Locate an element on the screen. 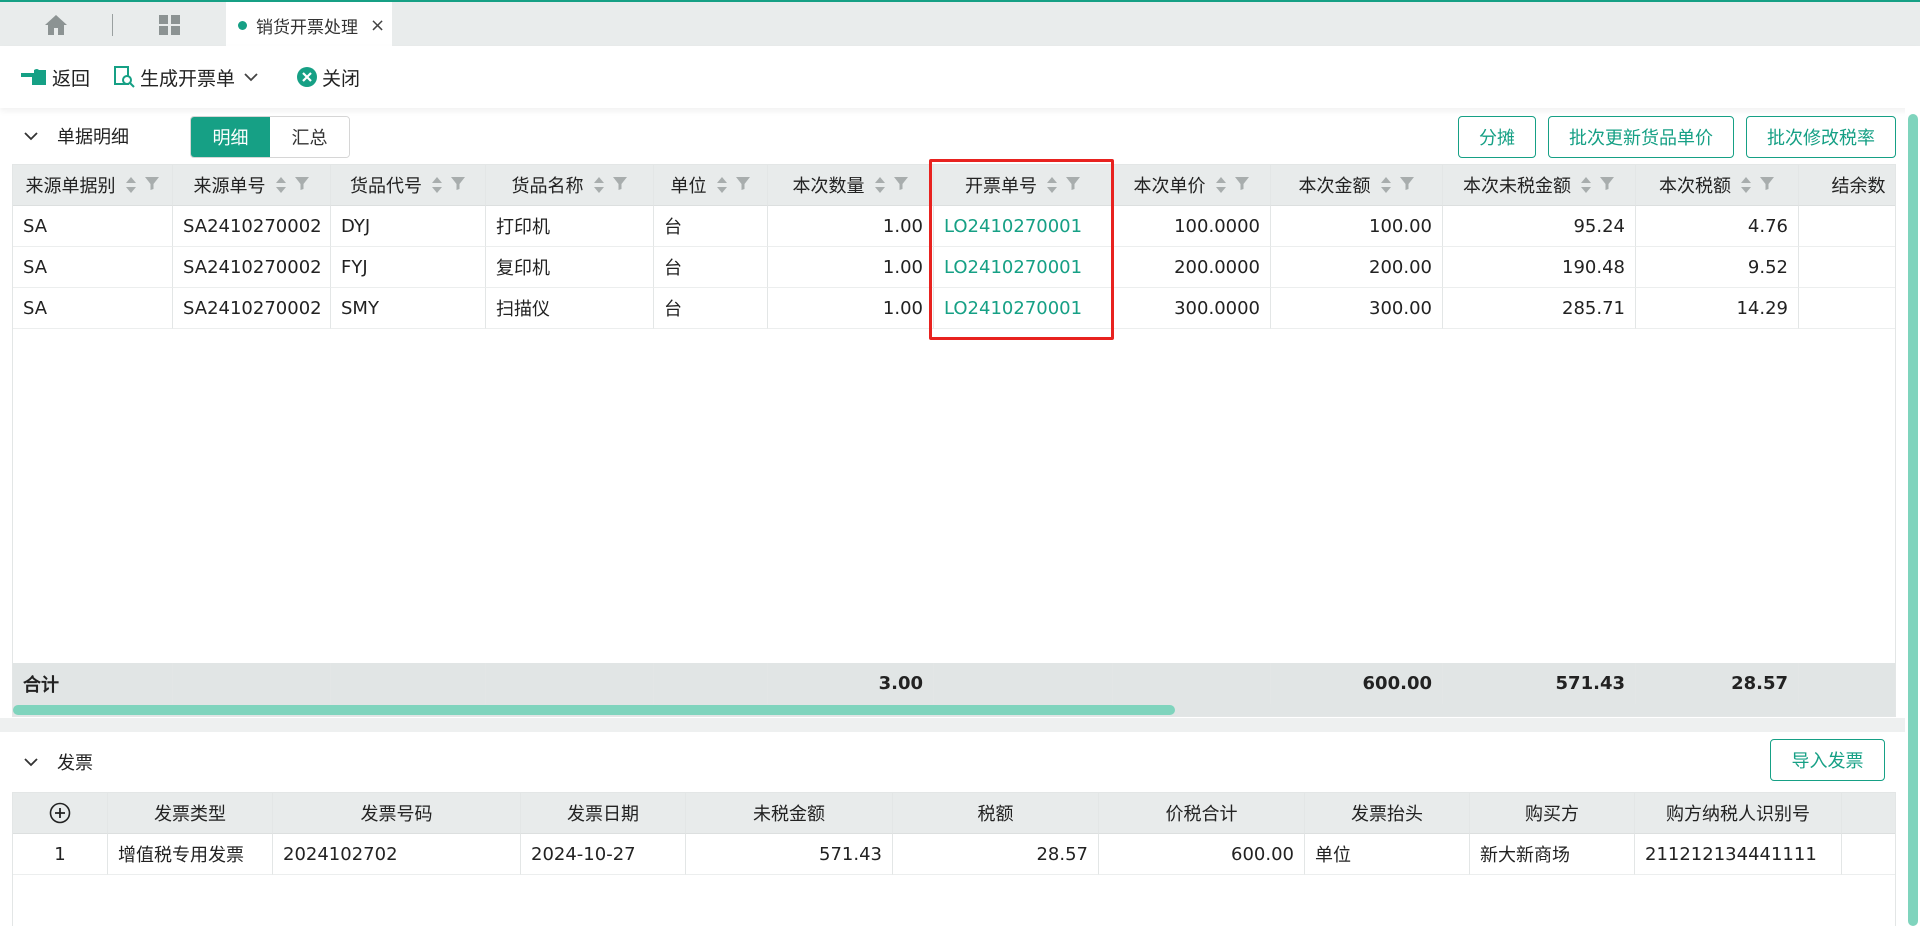 This screenshot has width=1920, height=926. add-row-button is located at coordinates (60, 813).